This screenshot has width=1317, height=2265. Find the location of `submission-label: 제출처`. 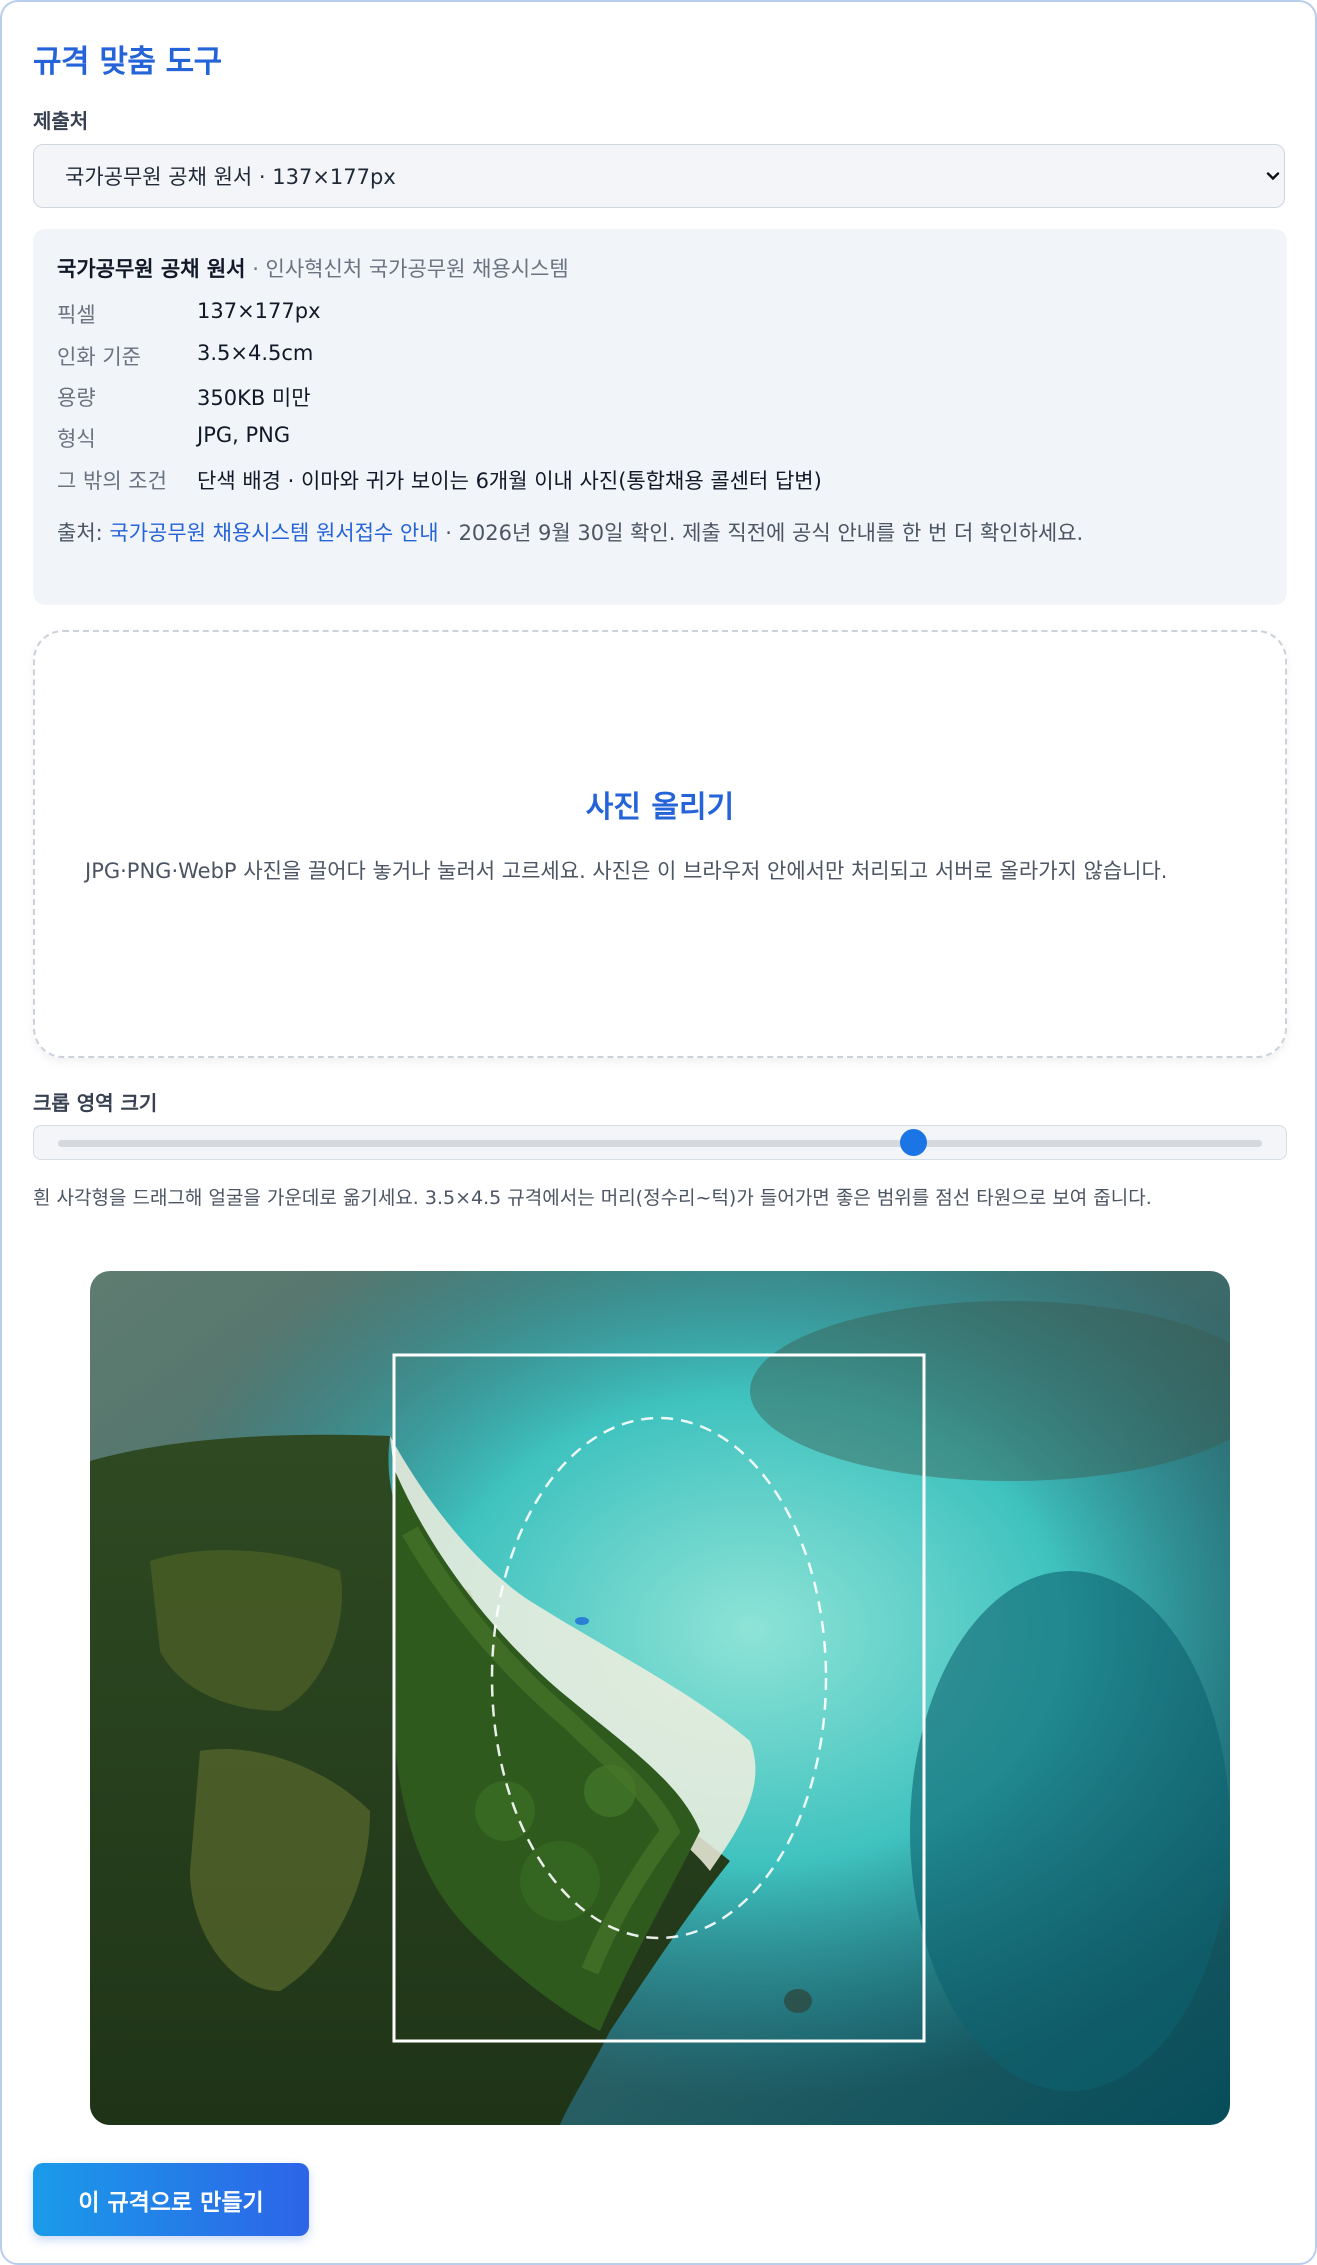

submission-label: 제출처 is located at coordinates (61, 121).